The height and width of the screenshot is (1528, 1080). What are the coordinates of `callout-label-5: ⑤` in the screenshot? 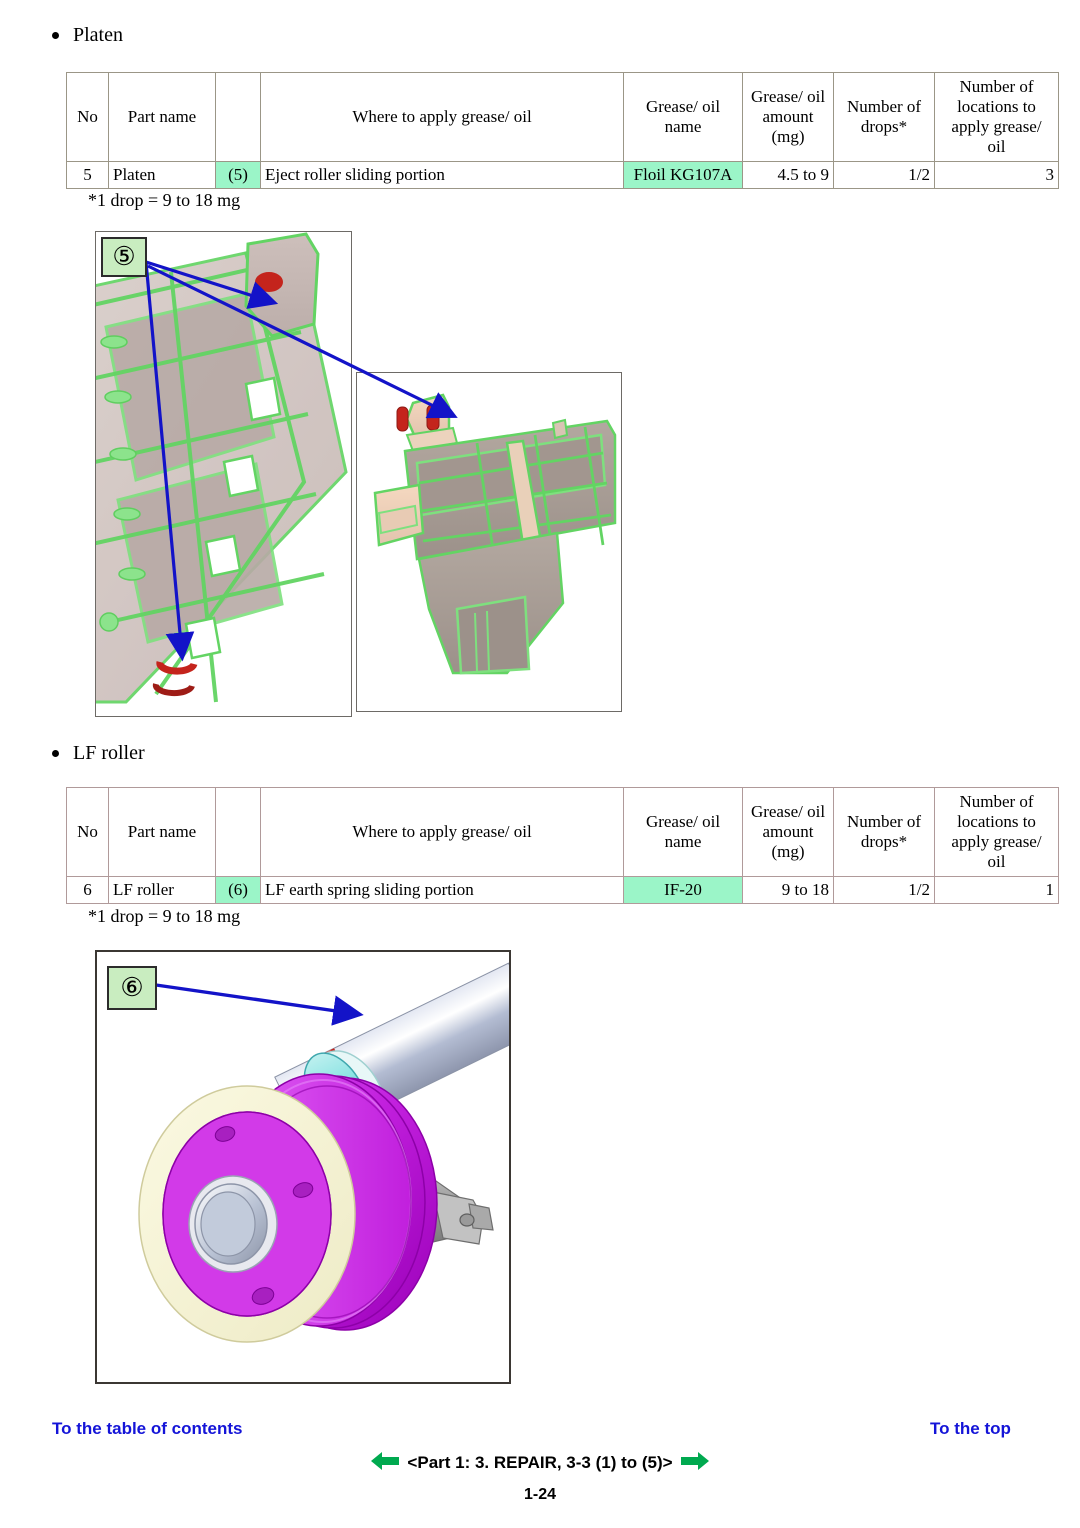 It's located at (124, 256).